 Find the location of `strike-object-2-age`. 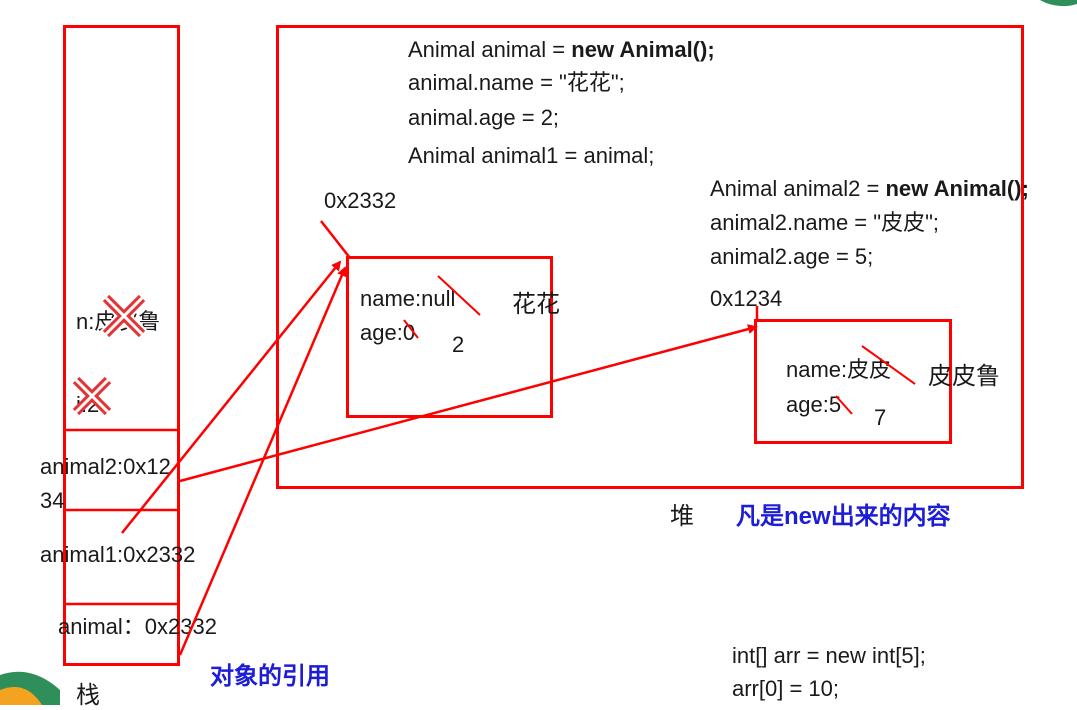

strike-object-2-age is located at coordinates (844, 405).